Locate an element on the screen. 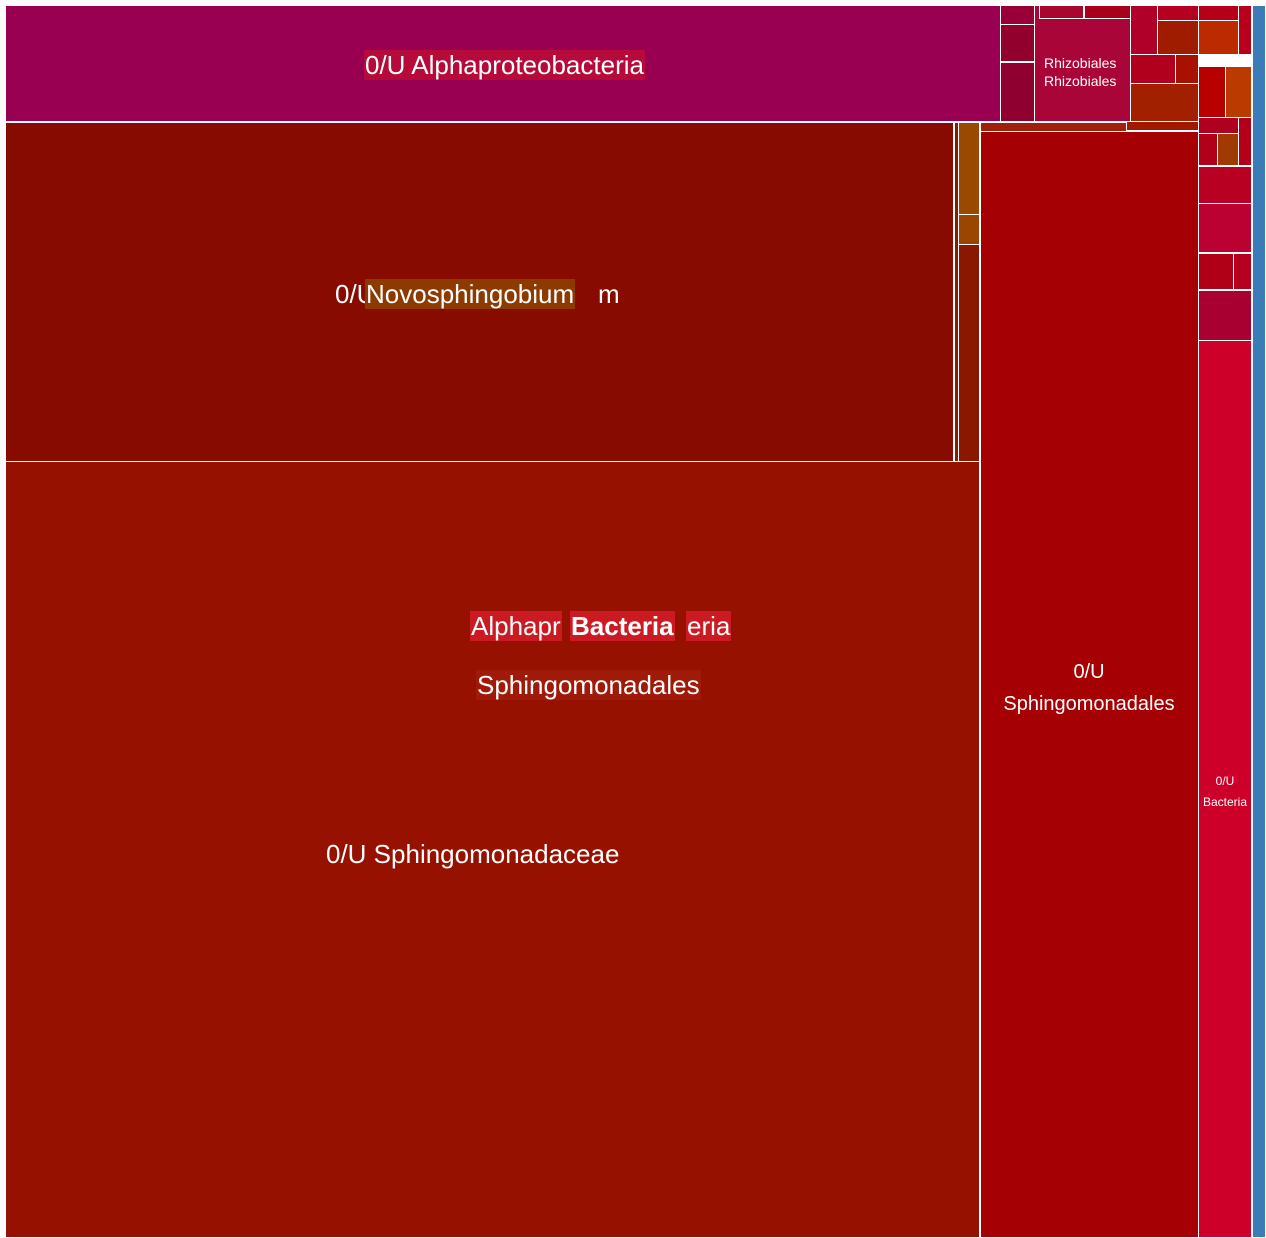 The image size is (1266, 1238). label-rhizobiales-line2: Rhizobiales is located at coordinates (1080, 81).